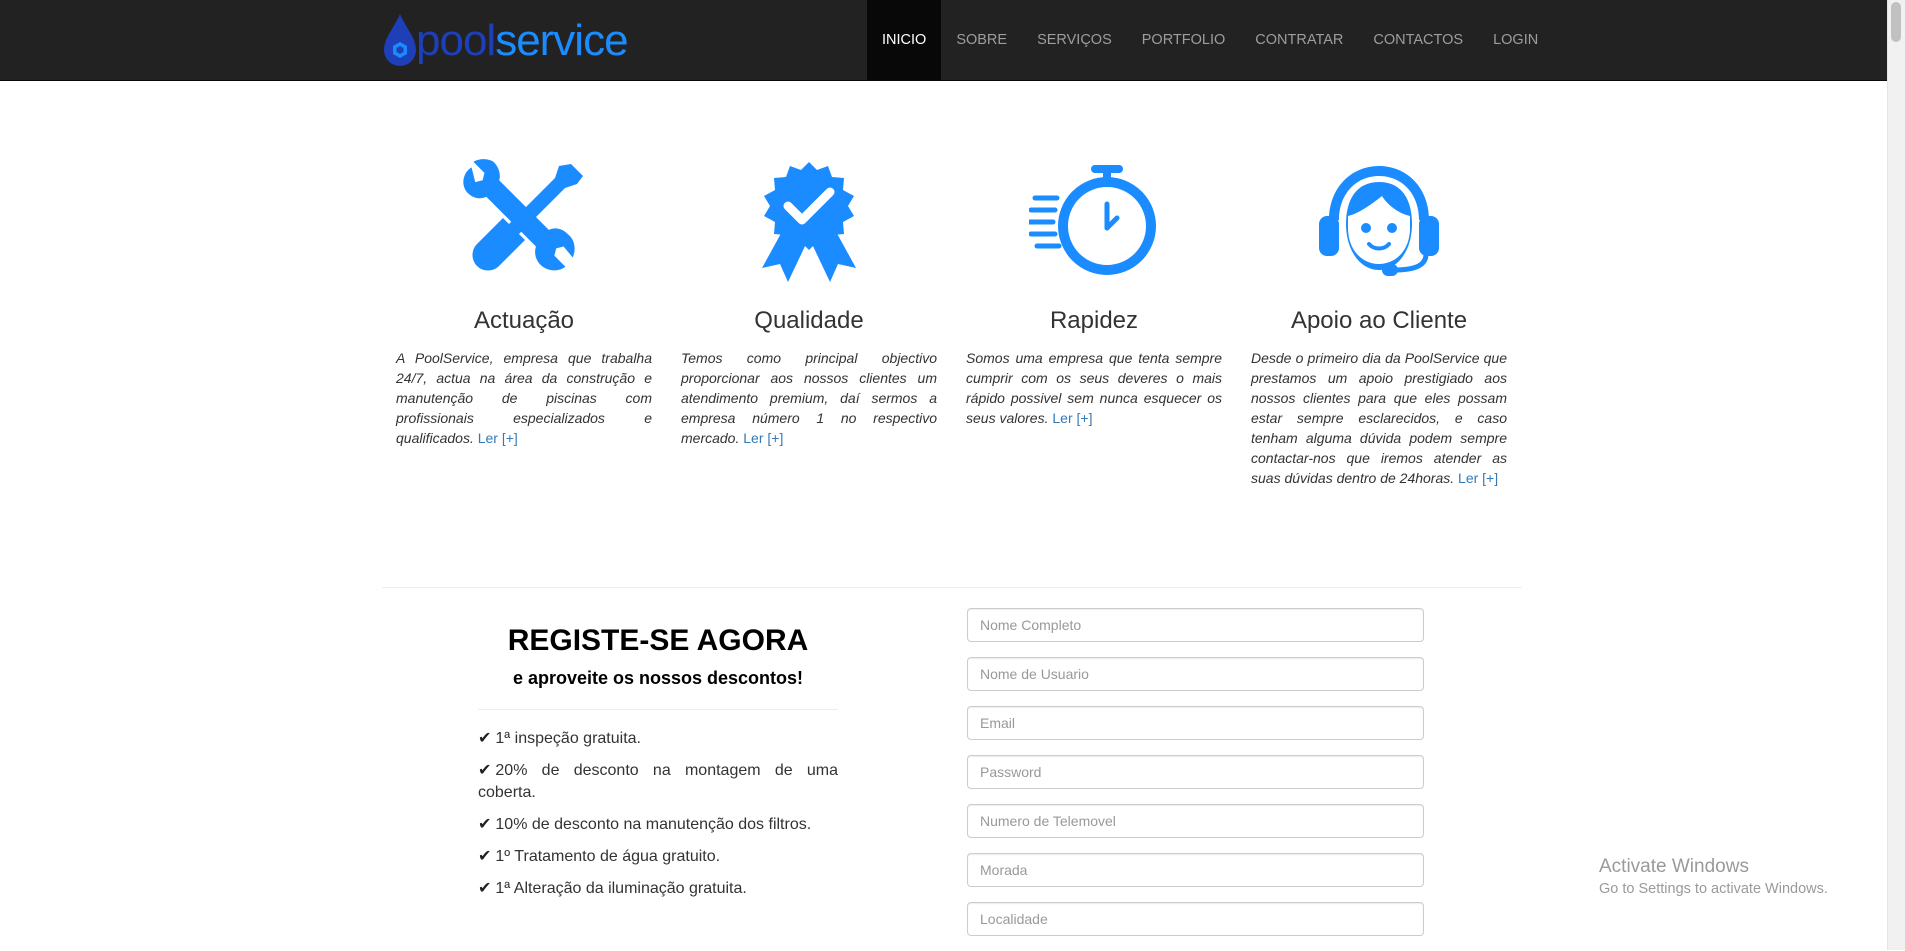 The image size is (1905, 951). What do you see at coordinates (952, 587) in the screenshot?
I see `section-divider` at bounding box center [952, 587].